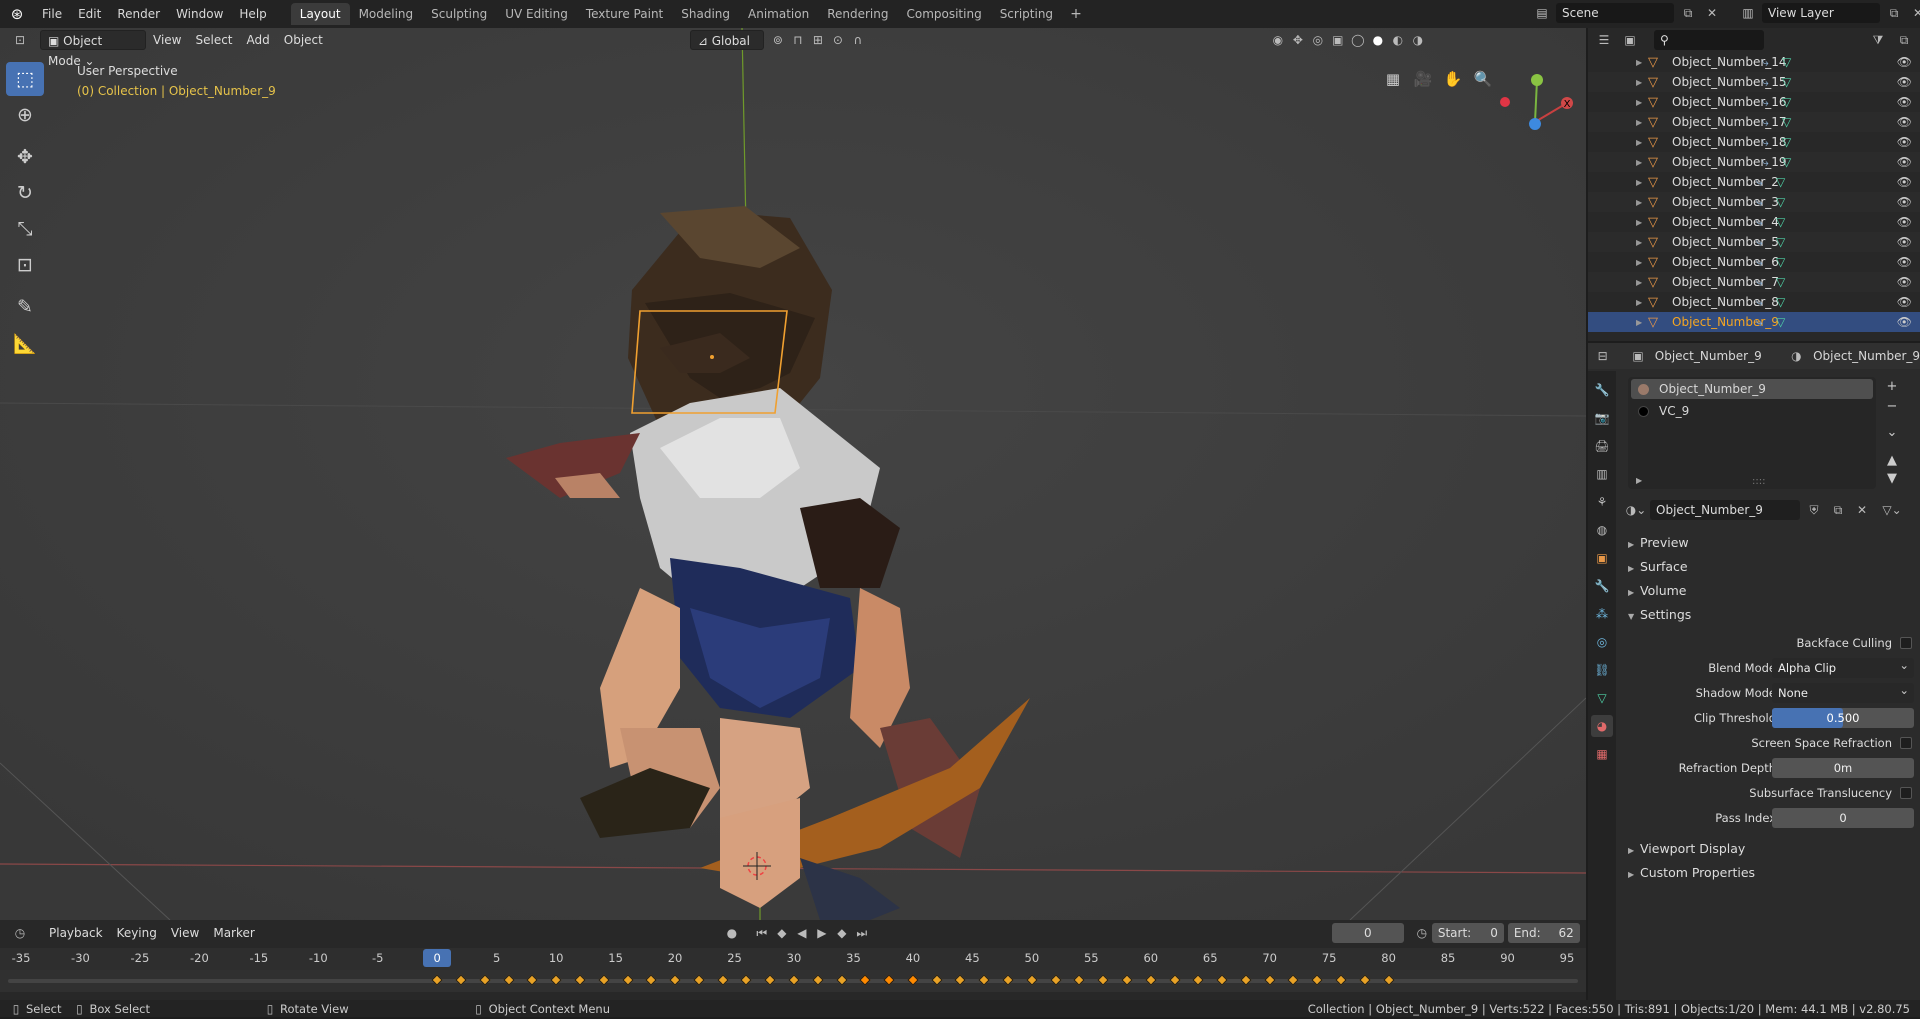 This screenshot has height=1019, width=1920. What do you see at coordinates (1602, 698) in the screenshot?
I see `data-tab-icon: ▽` at bounding box center [1602, 698].